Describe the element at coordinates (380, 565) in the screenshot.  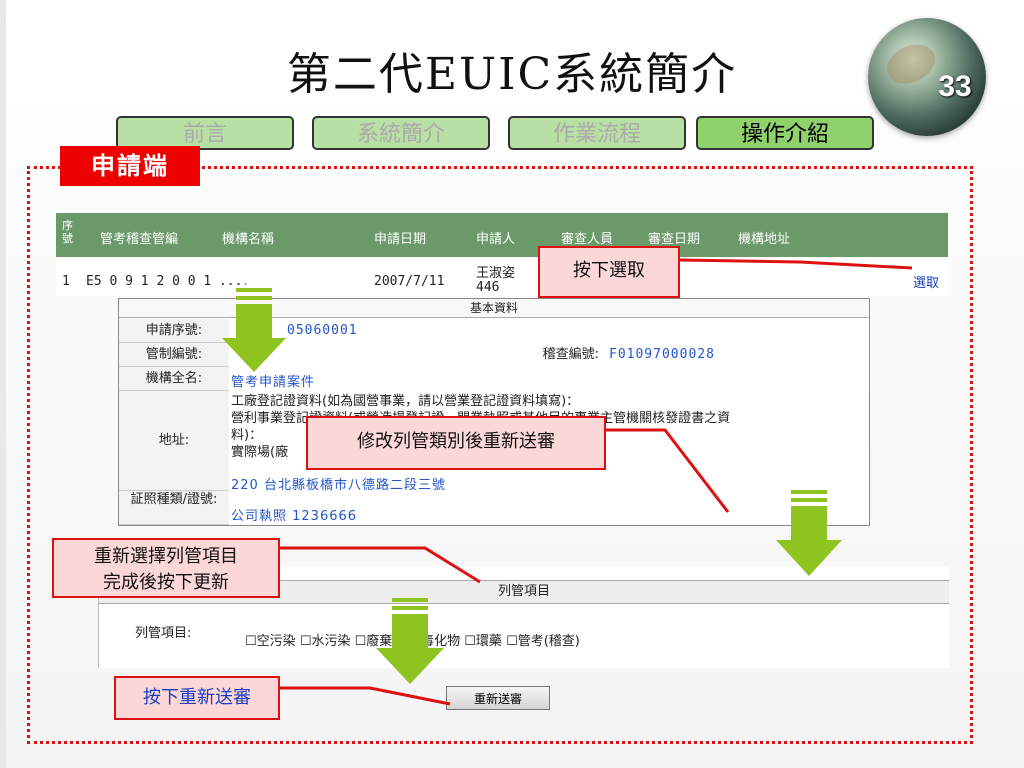
I see `connector-reselect` at that location.